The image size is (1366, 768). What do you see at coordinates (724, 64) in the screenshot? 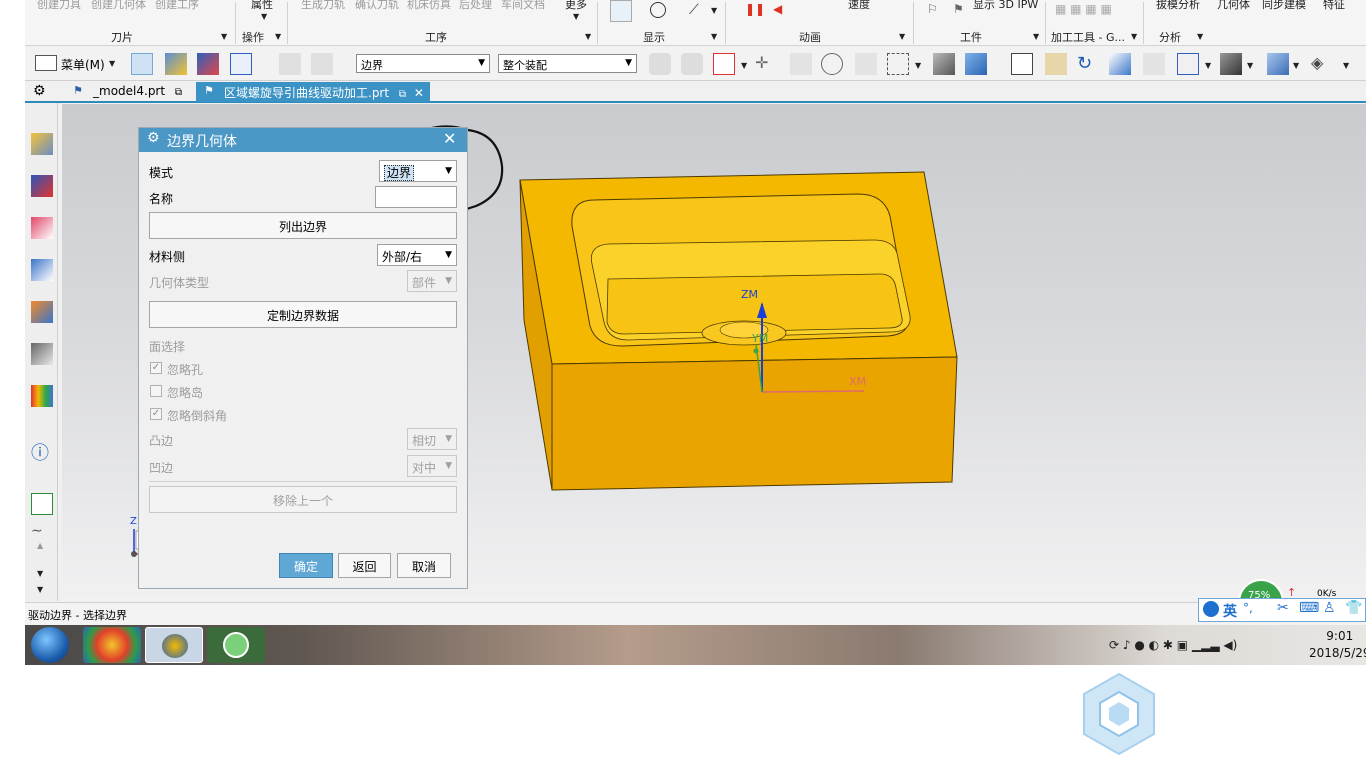
I see `add-filter-icon` at bounding box center [724, 64].